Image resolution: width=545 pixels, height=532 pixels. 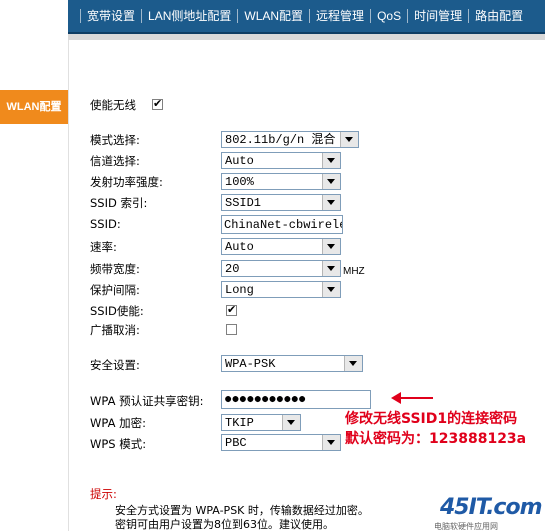 What do you see at coordinates (232, 269) in the screenshot?
I see `bandwidth-value: 20` at bounding box center [232, 269].